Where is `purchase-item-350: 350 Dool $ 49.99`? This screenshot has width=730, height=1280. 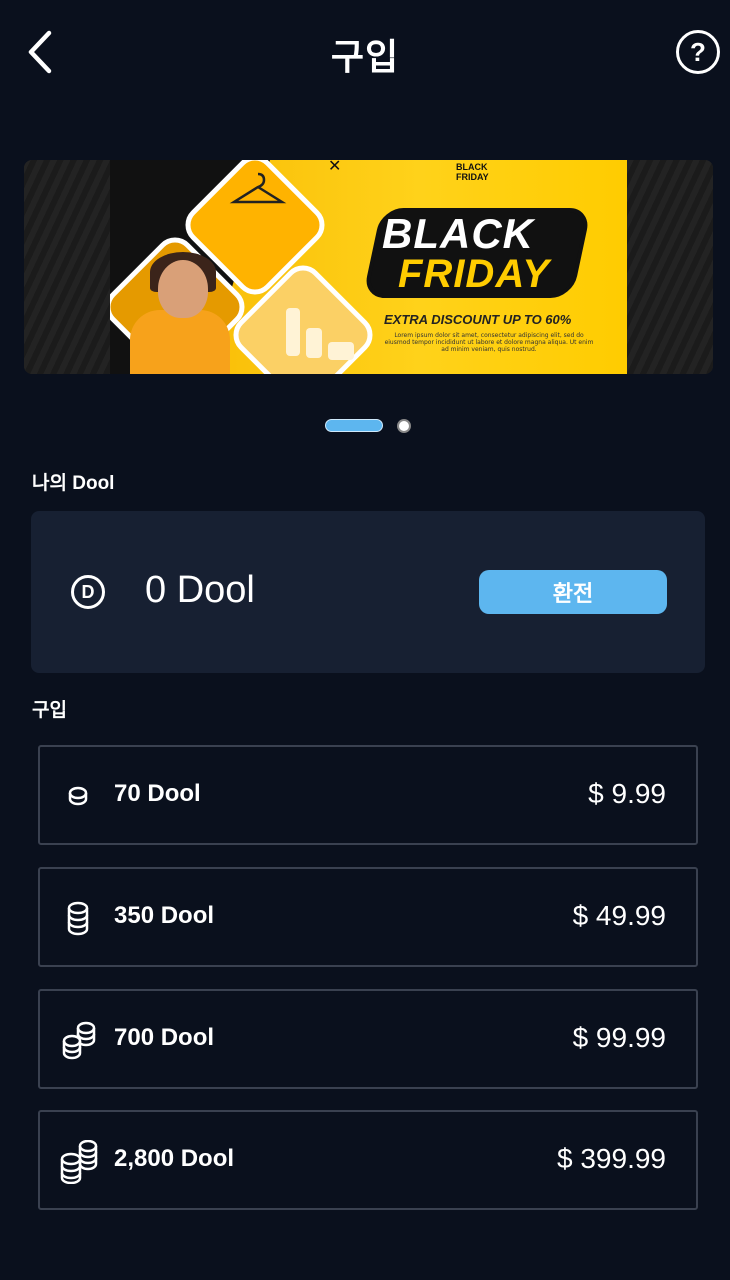 purchase-item-350: 350 Dool $ 49.99 is located at coordinates (368, 917).